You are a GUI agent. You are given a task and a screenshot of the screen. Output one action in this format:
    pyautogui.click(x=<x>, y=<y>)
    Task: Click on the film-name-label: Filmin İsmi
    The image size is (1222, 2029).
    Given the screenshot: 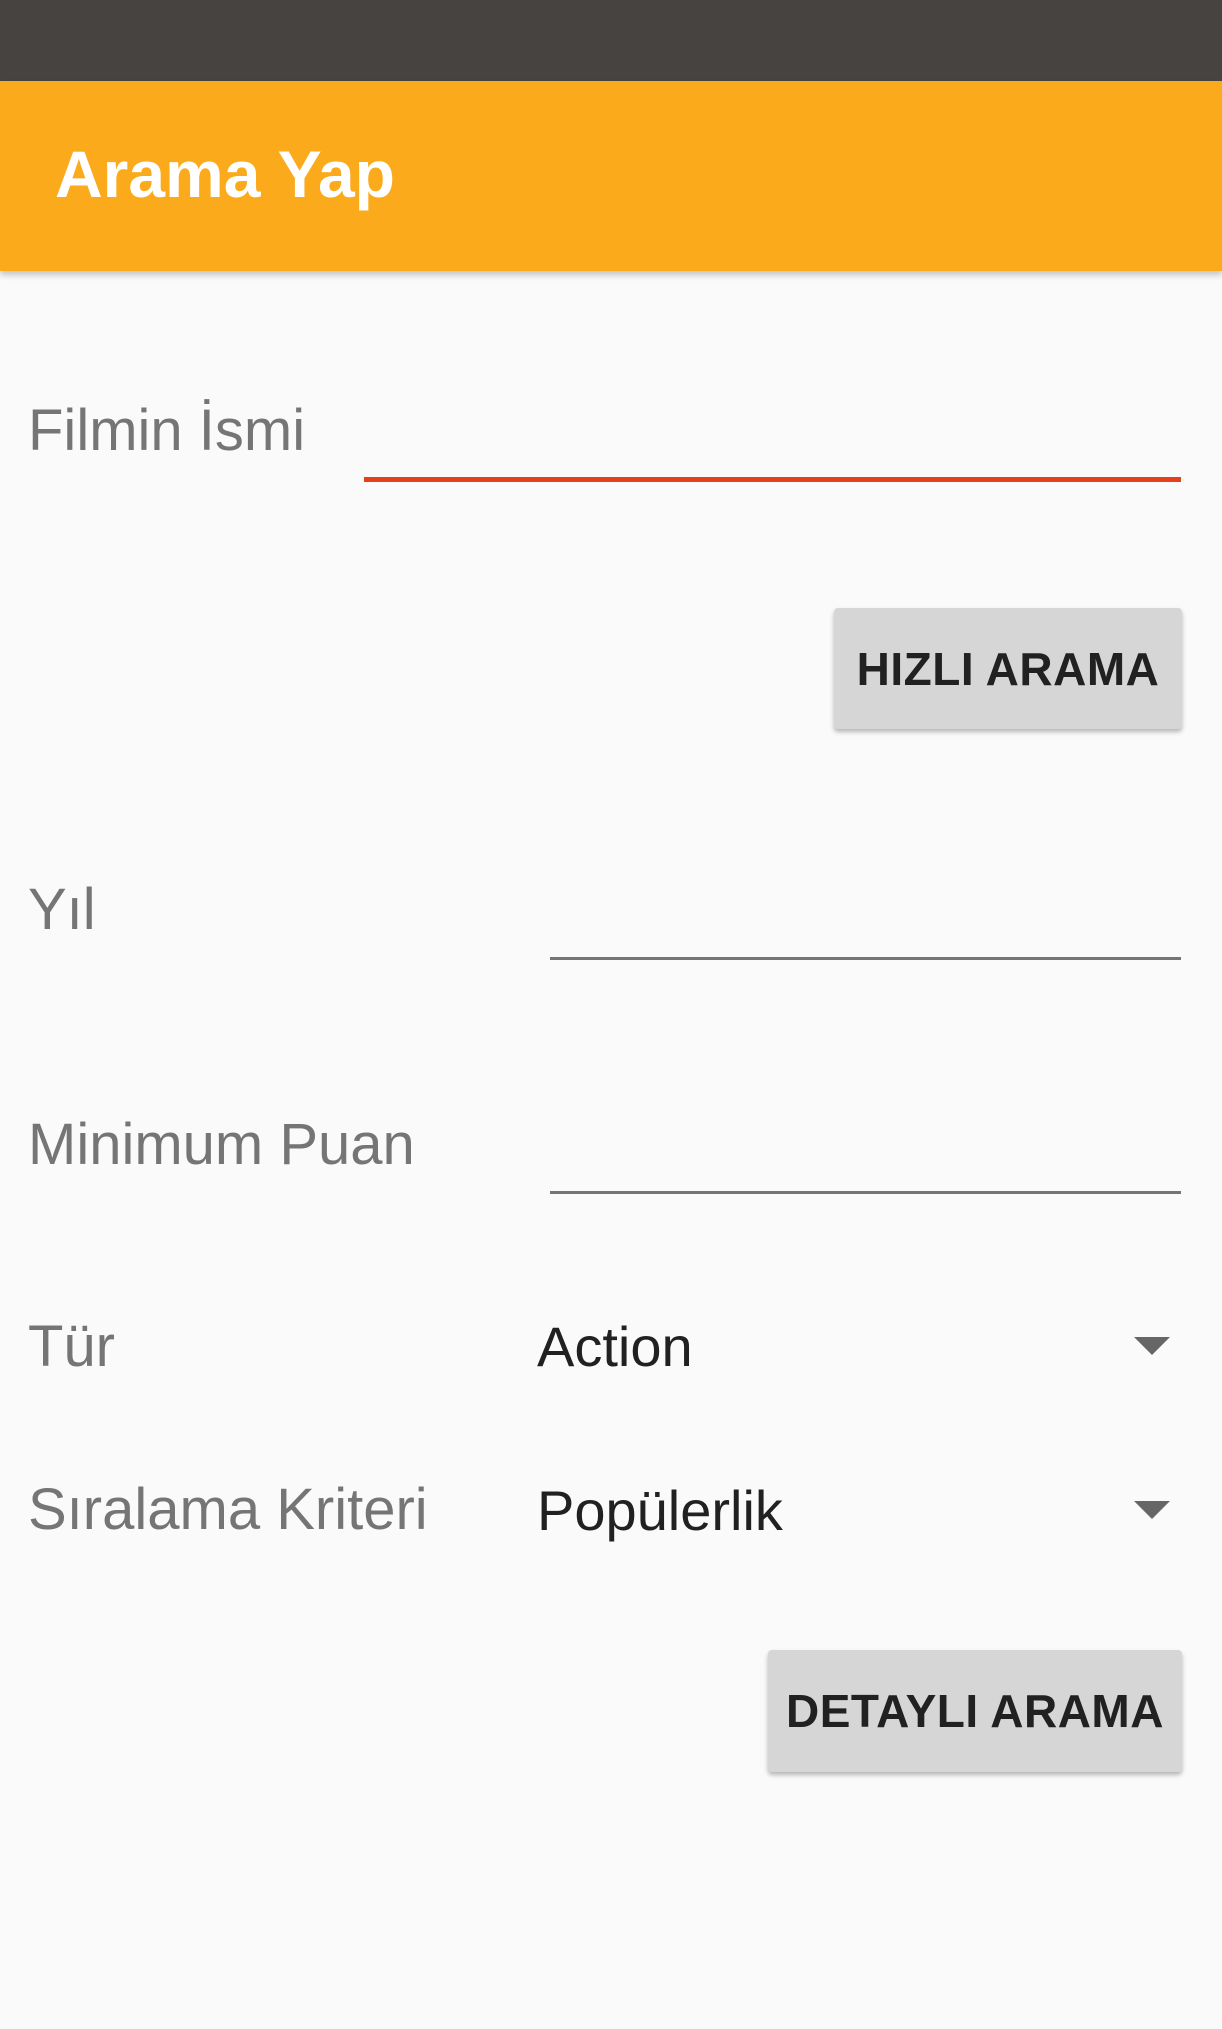 What is the action you would take?
    pyautogui.click(x=167, y=430)
    